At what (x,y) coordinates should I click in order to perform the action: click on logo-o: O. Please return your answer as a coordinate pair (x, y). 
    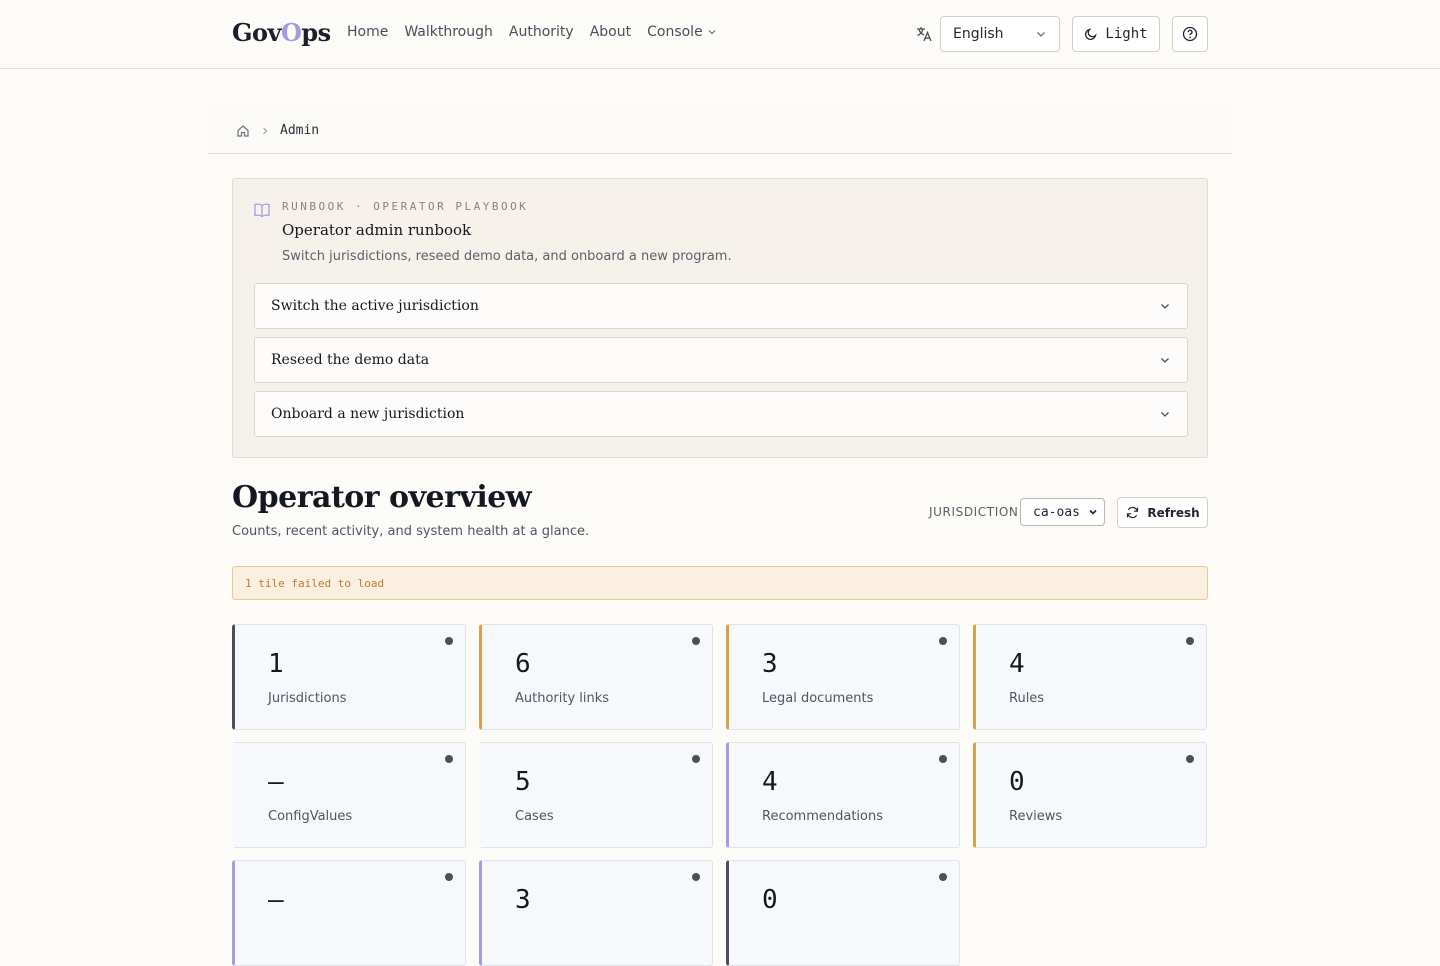
    Looking at the image, I should click on (291, 32).